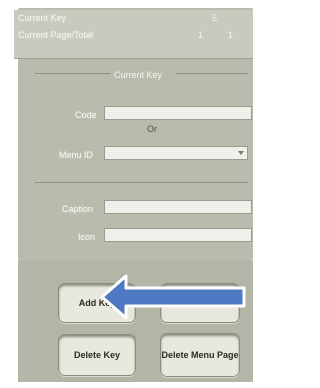 This screenshot has height=388, width=320. What do you see at coordinates (138, 75) in the screenshot?
I see `current-key-section-title: Current Key` at bounding box center [138, 75].